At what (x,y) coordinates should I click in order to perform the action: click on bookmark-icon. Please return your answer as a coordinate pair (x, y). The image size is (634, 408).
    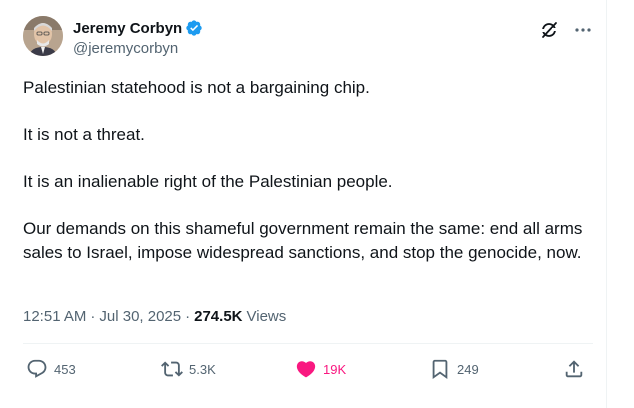
    Looking at the image, I should click on (440, 369).